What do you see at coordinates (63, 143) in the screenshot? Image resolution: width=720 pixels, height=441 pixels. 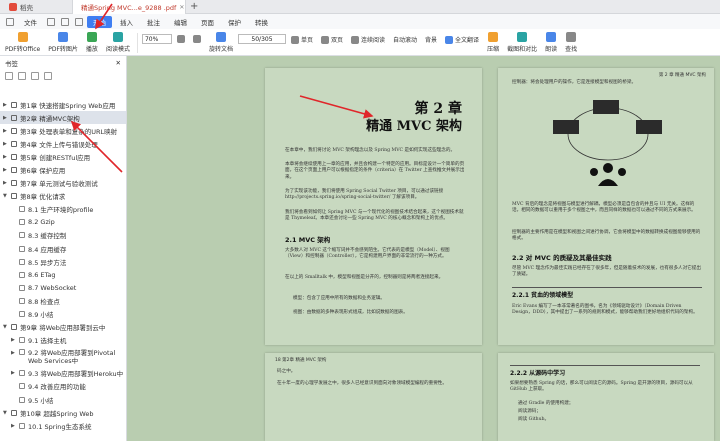 I see `bookmark-item: ▶ 第4章 文件上传与错误处理` at bounding box center [63, 143].